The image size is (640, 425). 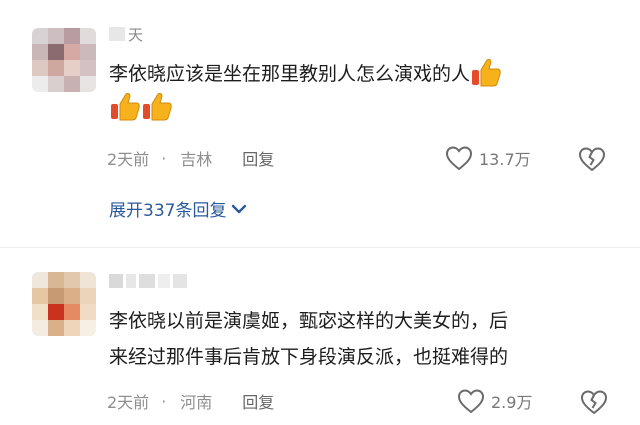 What do you see at coordinates (309, 357) in the screenshot?
I see `comment-text-line: 来经过那件事后肯放下身段演反派，也挺难得的` at bounding box center [309, 357].